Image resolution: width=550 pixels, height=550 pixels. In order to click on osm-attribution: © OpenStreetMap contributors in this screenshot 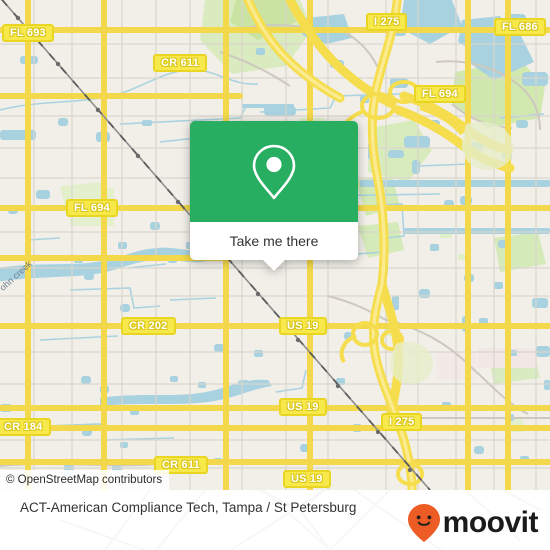, I will do `click(85, 480)`.